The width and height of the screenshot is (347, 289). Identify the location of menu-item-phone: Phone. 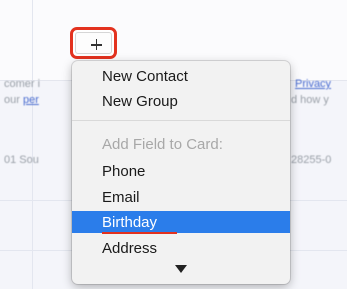
(181, 171).